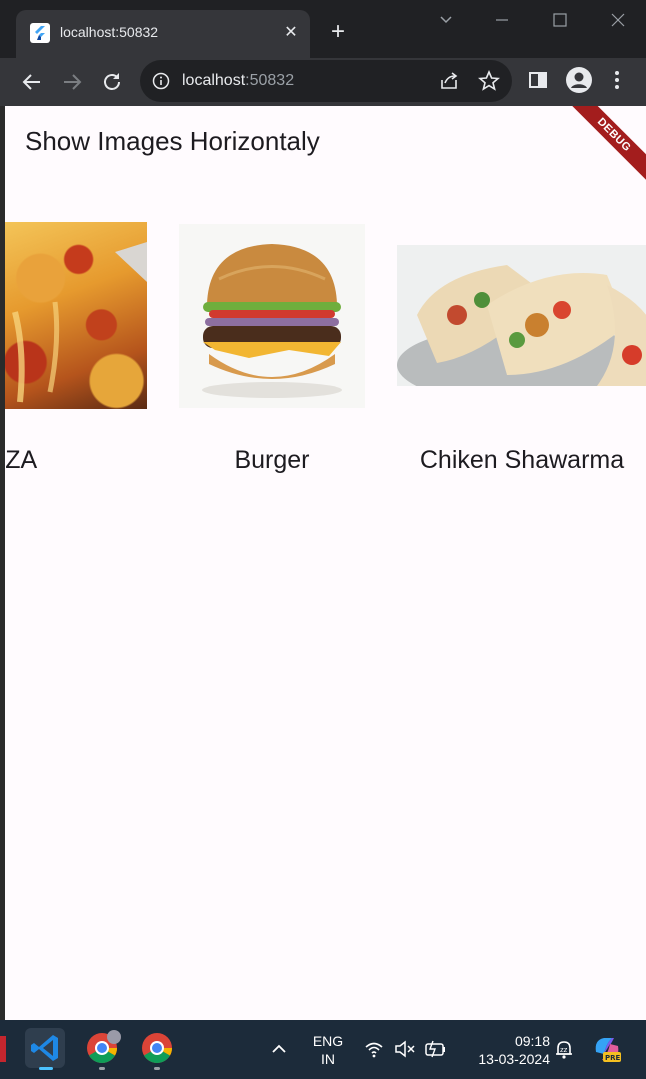  Describe the element at coordinates (405, 1051) in the screenshot. I see `volume-muted-icon` at that location.